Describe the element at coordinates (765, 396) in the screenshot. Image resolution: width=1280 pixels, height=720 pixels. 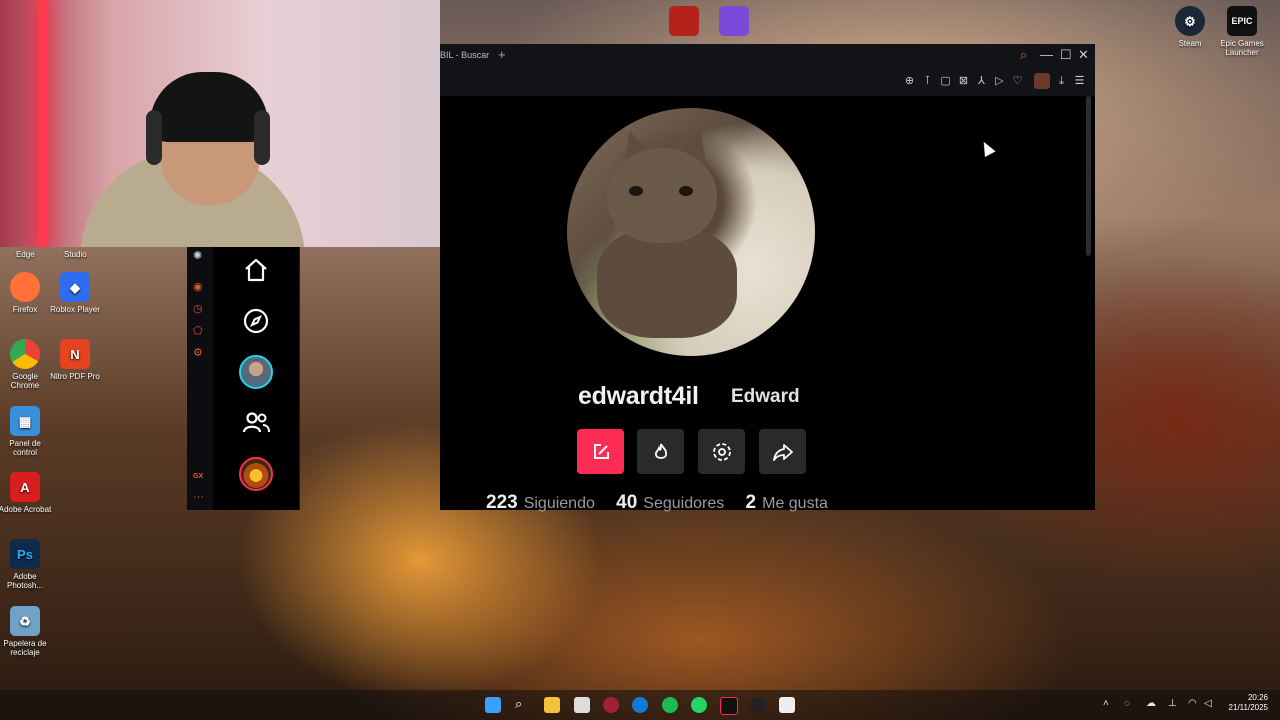
I see `profile-display-name: Edward` at that location.